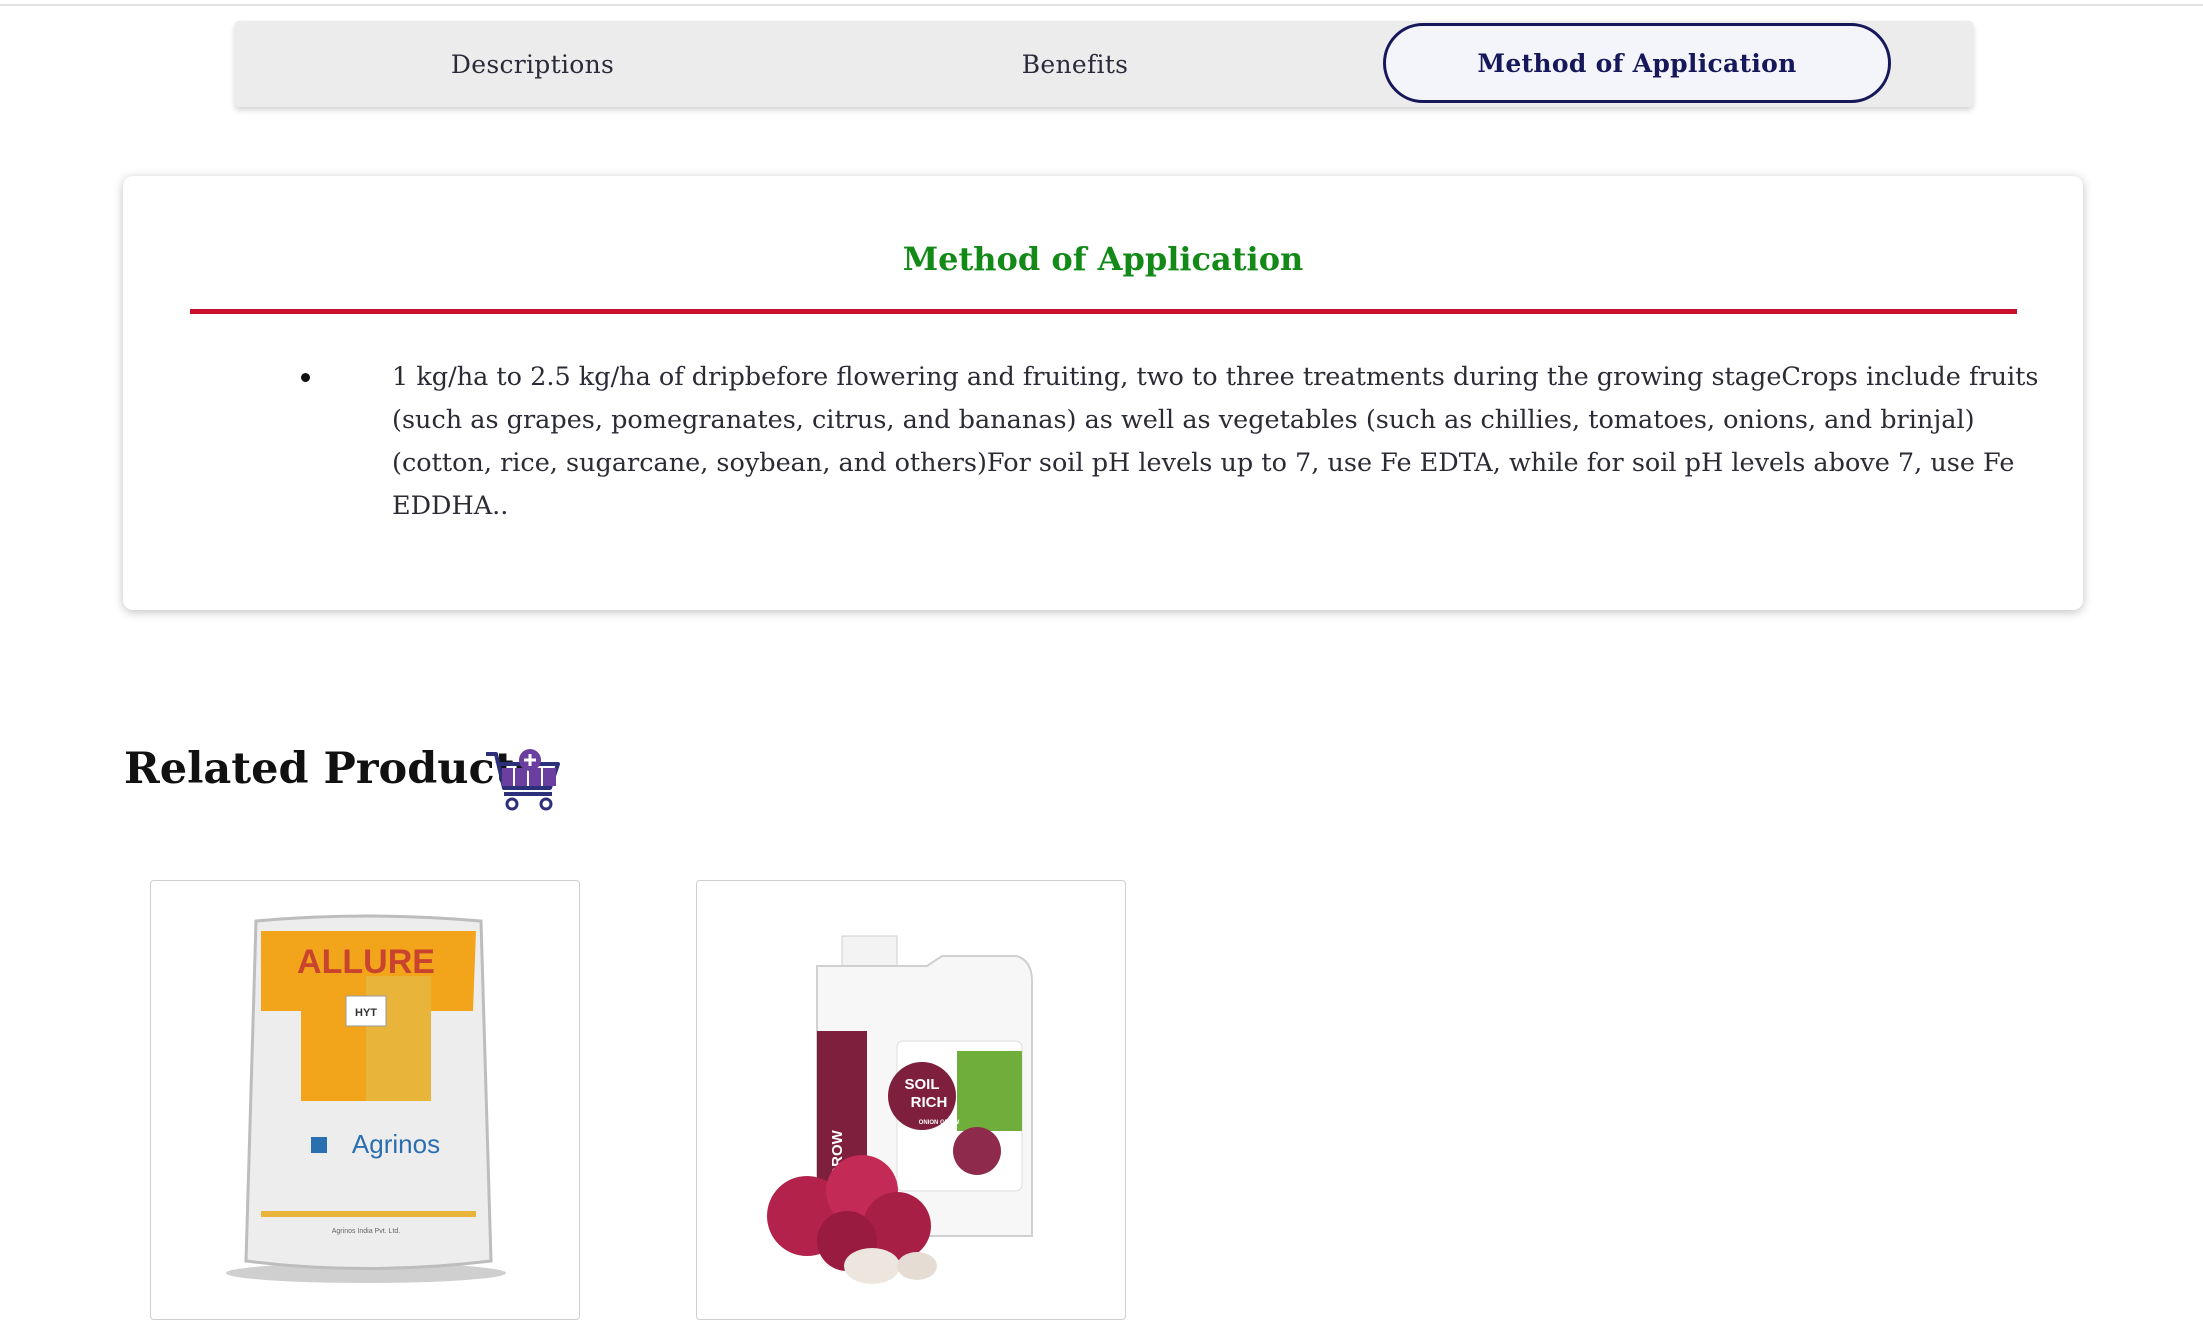 Image resolution: width=2203 pixels, height=1320 pixels. Describe the element at coordinates (366, 1013) in the screenshot. I see `product-1-sublabel: HYT` at that location.